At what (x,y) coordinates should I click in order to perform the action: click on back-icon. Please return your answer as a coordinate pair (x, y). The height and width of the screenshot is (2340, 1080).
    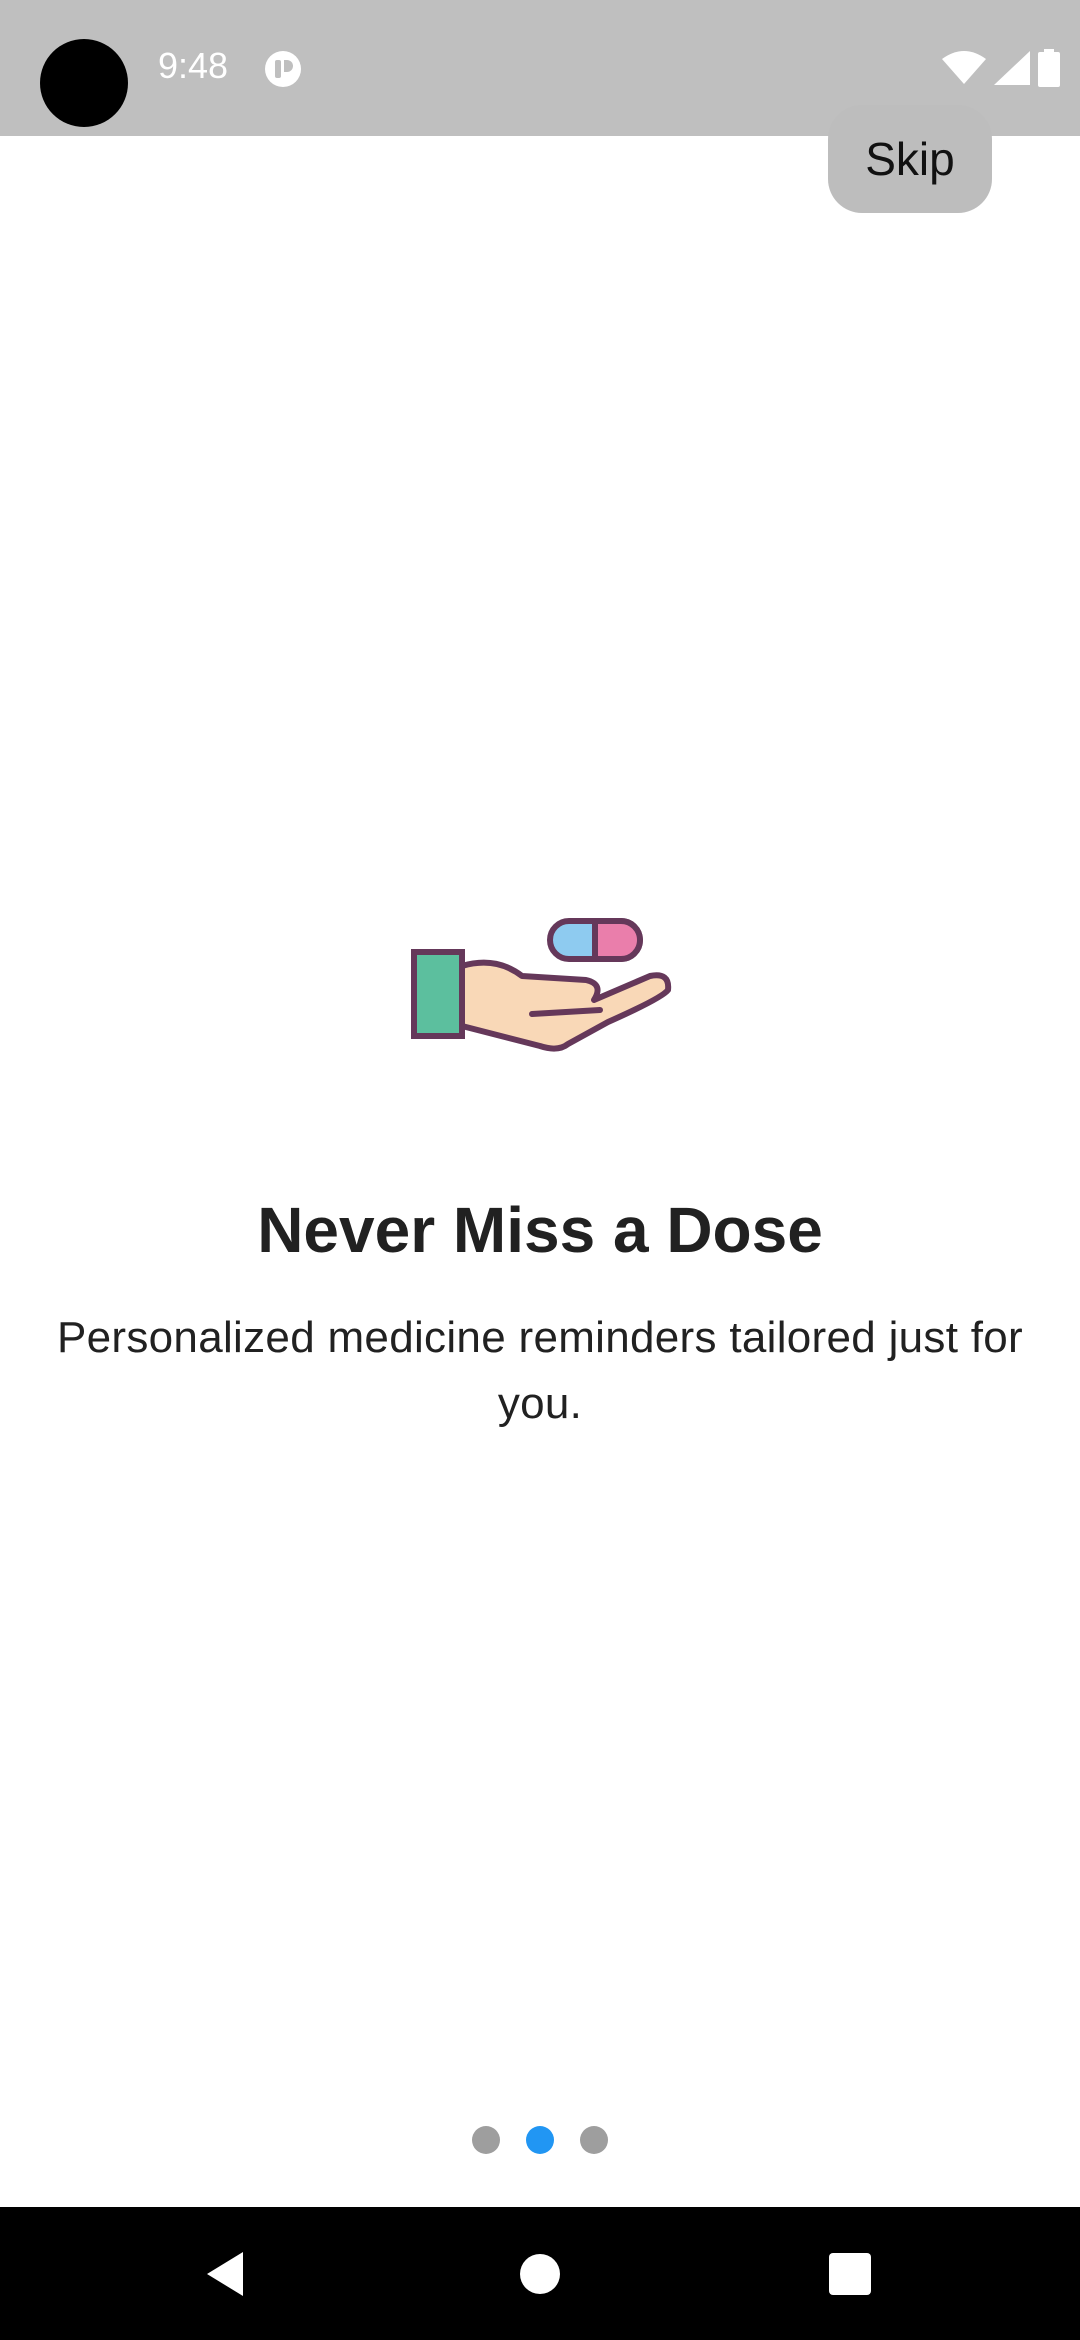
    Looking at the image, I should click on (225, 2273).